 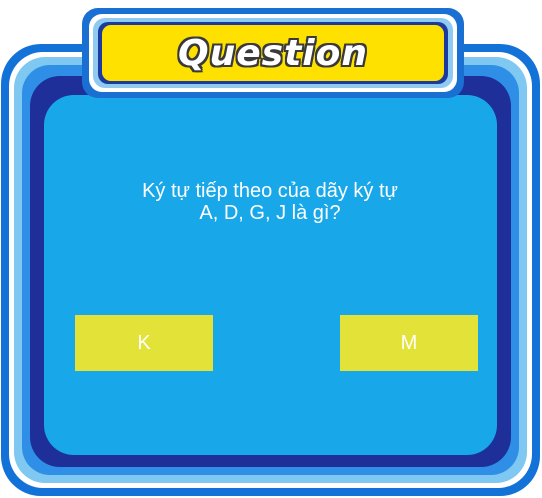 I want to click on answer-button-k: K, so click(x=144, y=343).